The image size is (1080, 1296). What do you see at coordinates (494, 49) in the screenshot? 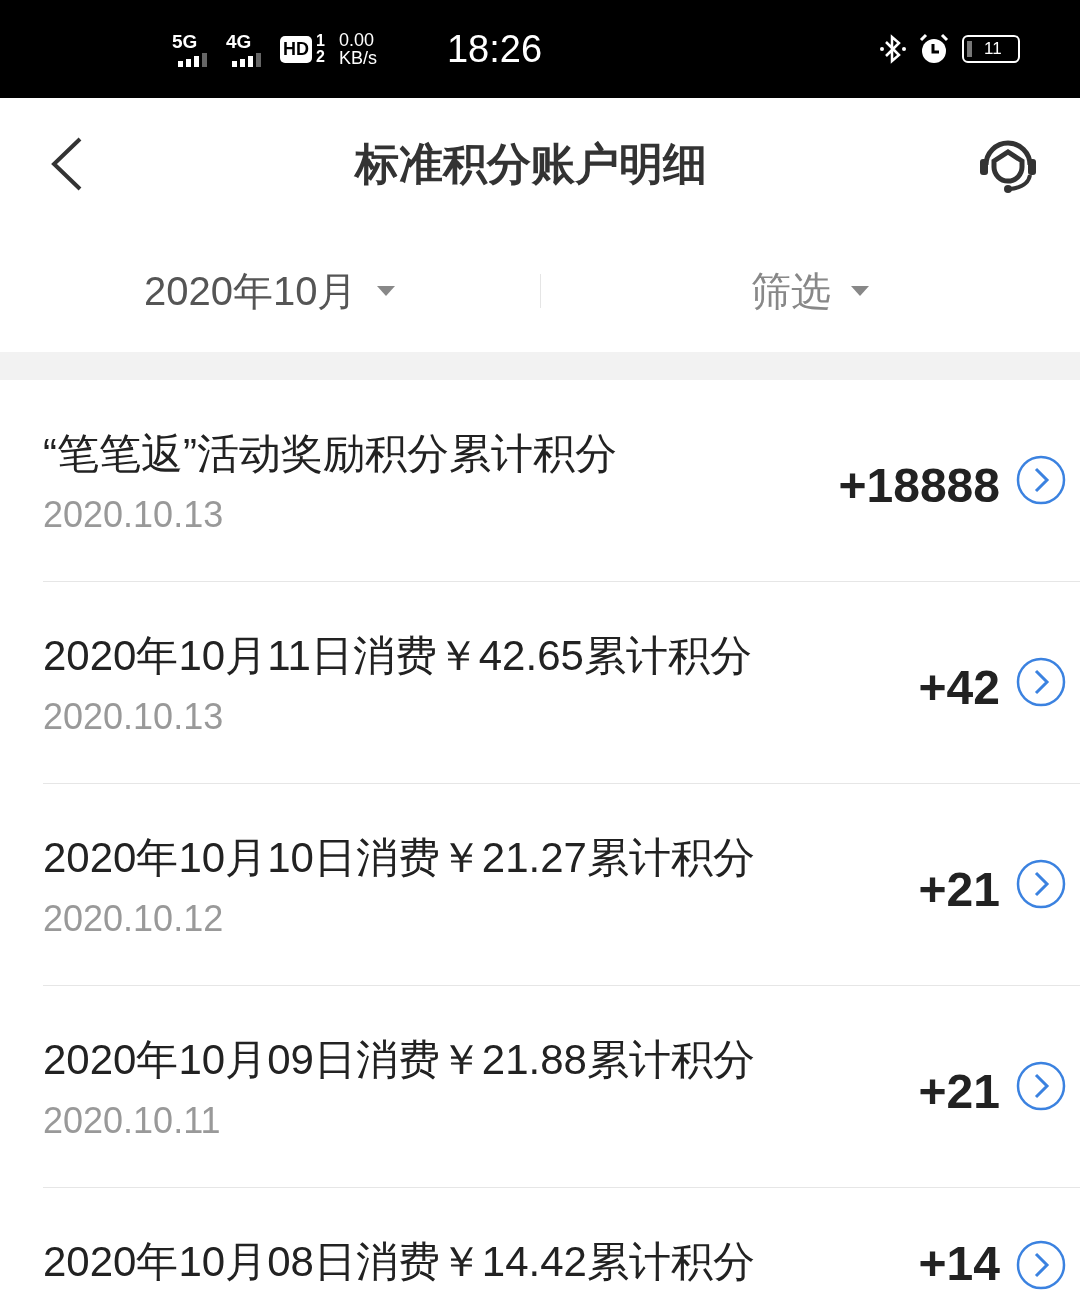
I see `clock-time: 18:26` at bounding box center [494, 49].